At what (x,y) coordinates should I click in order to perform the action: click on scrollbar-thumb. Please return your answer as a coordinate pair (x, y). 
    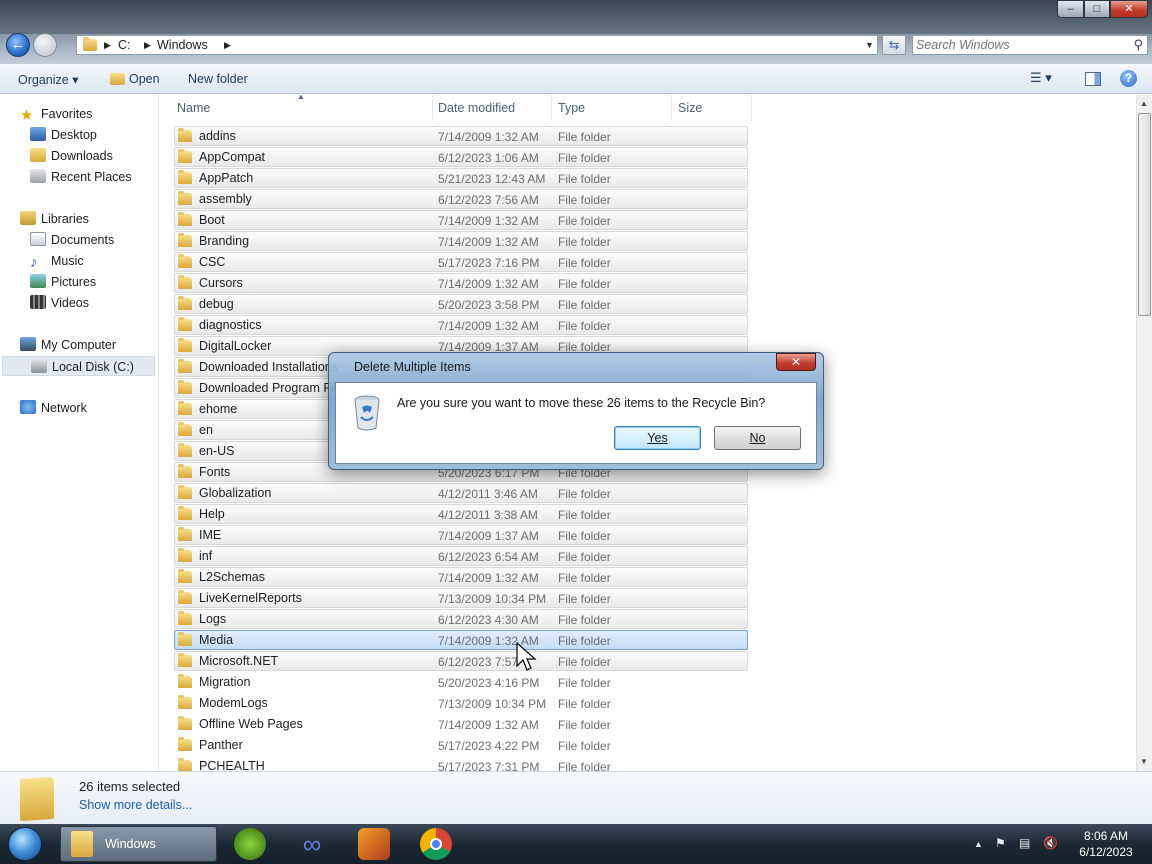
    Looking at the image, I should click on (1144, 214).